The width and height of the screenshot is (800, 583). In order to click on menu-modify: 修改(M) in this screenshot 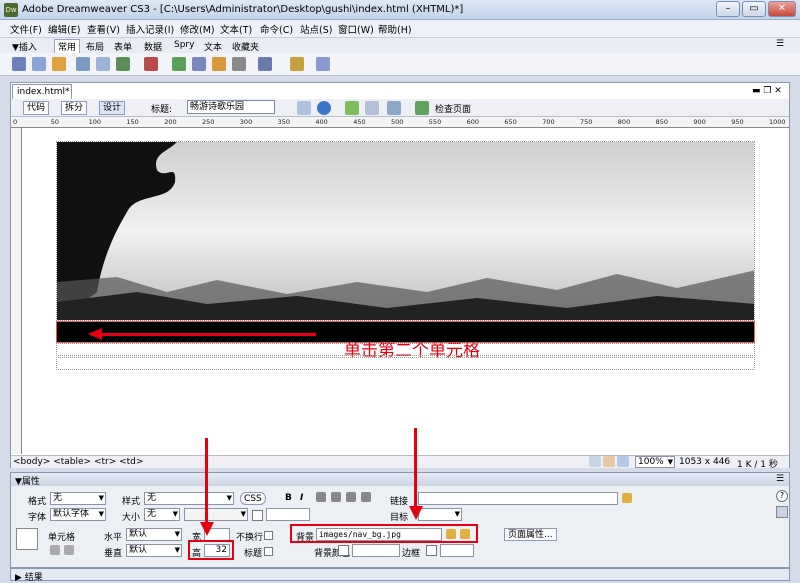, I will do `click(197, 29)`.